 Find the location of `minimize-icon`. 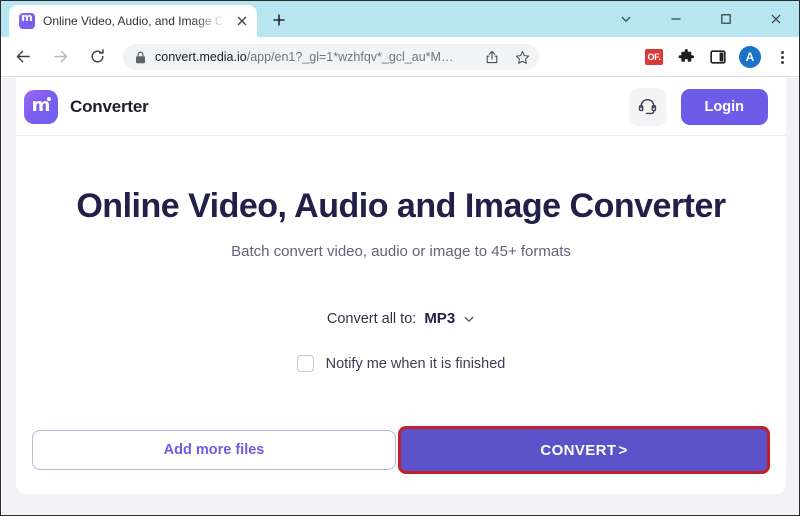

minimize-icon is located at coordinates (676, 19).